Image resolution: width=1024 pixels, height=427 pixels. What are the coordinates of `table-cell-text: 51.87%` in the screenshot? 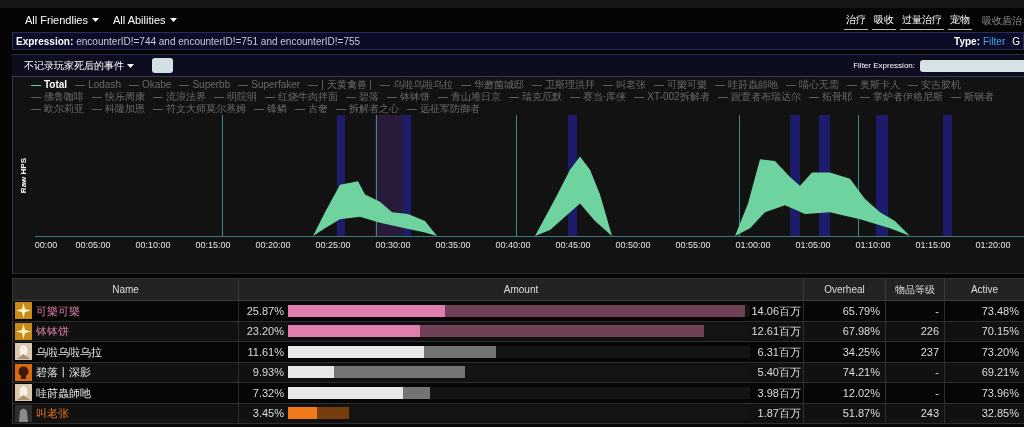 It's located at (861, 413).